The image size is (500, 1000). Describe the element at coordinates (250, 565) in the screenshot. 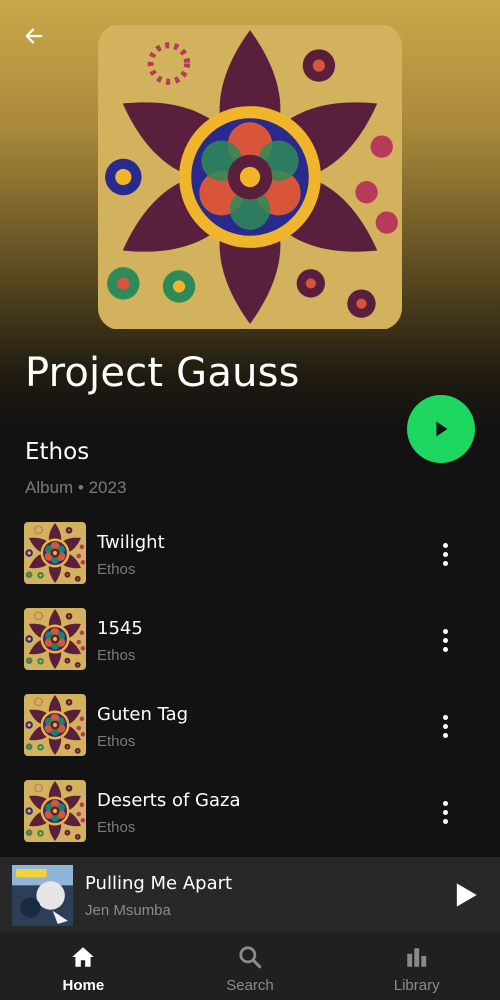

I see `track-row: Twilight Ethos` at that location.